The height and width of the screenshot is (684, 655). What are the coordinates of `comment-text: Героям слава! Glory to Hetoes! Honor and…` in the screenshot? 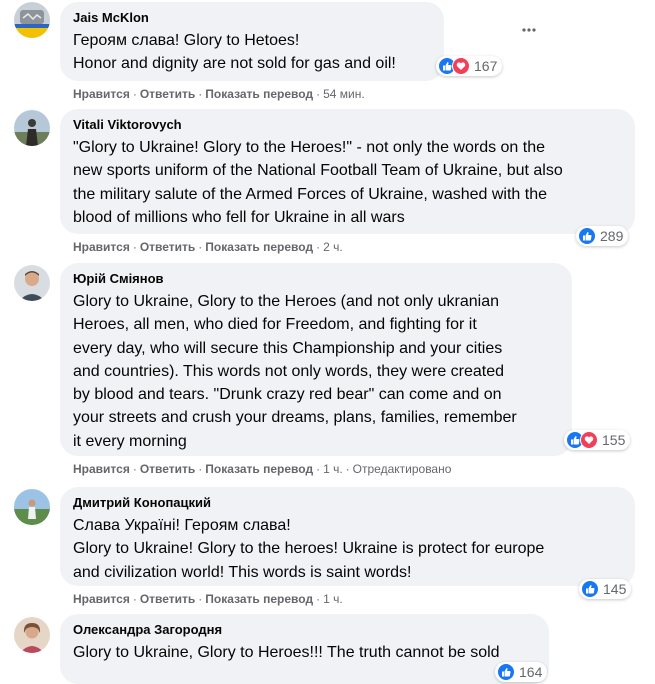 It's located at (254, 52).